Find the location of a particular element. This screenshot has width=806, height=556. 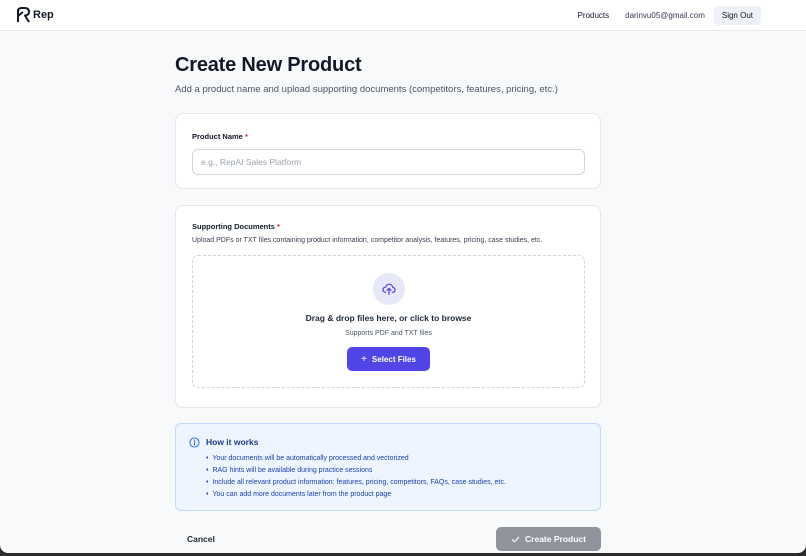

supporting-documents-label: Supporting Documents * is located at coordinates (388, 226).